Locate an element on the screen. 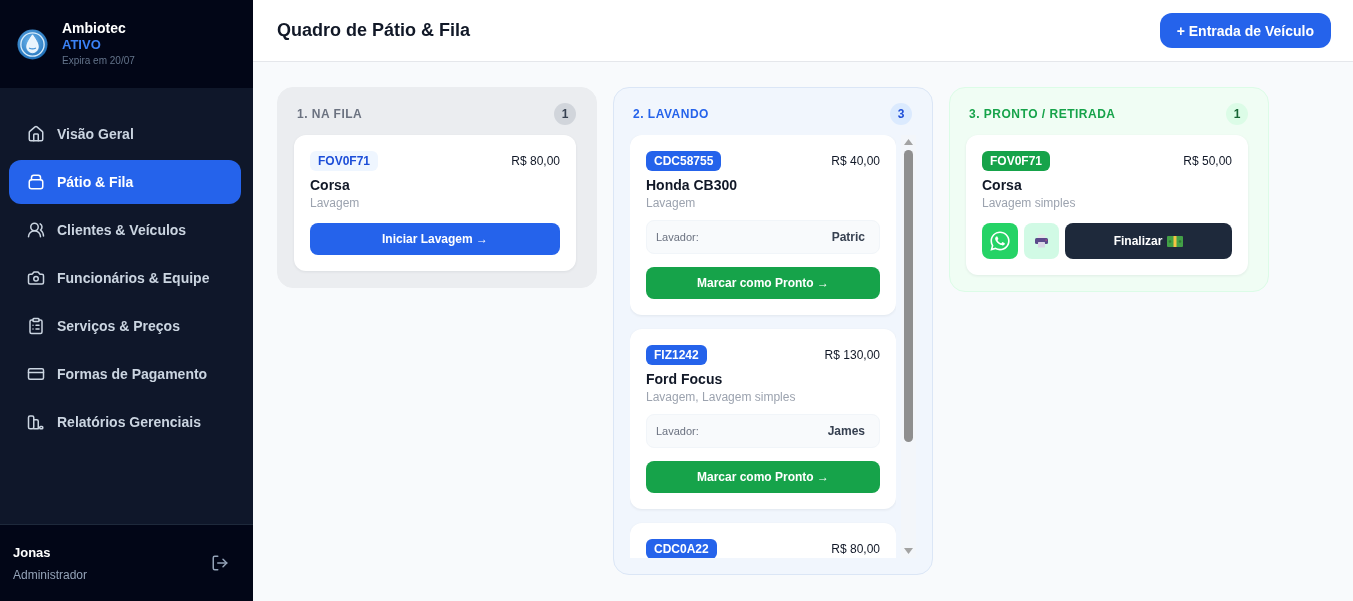  clipboard-icon is located at coordinates (36, 326).